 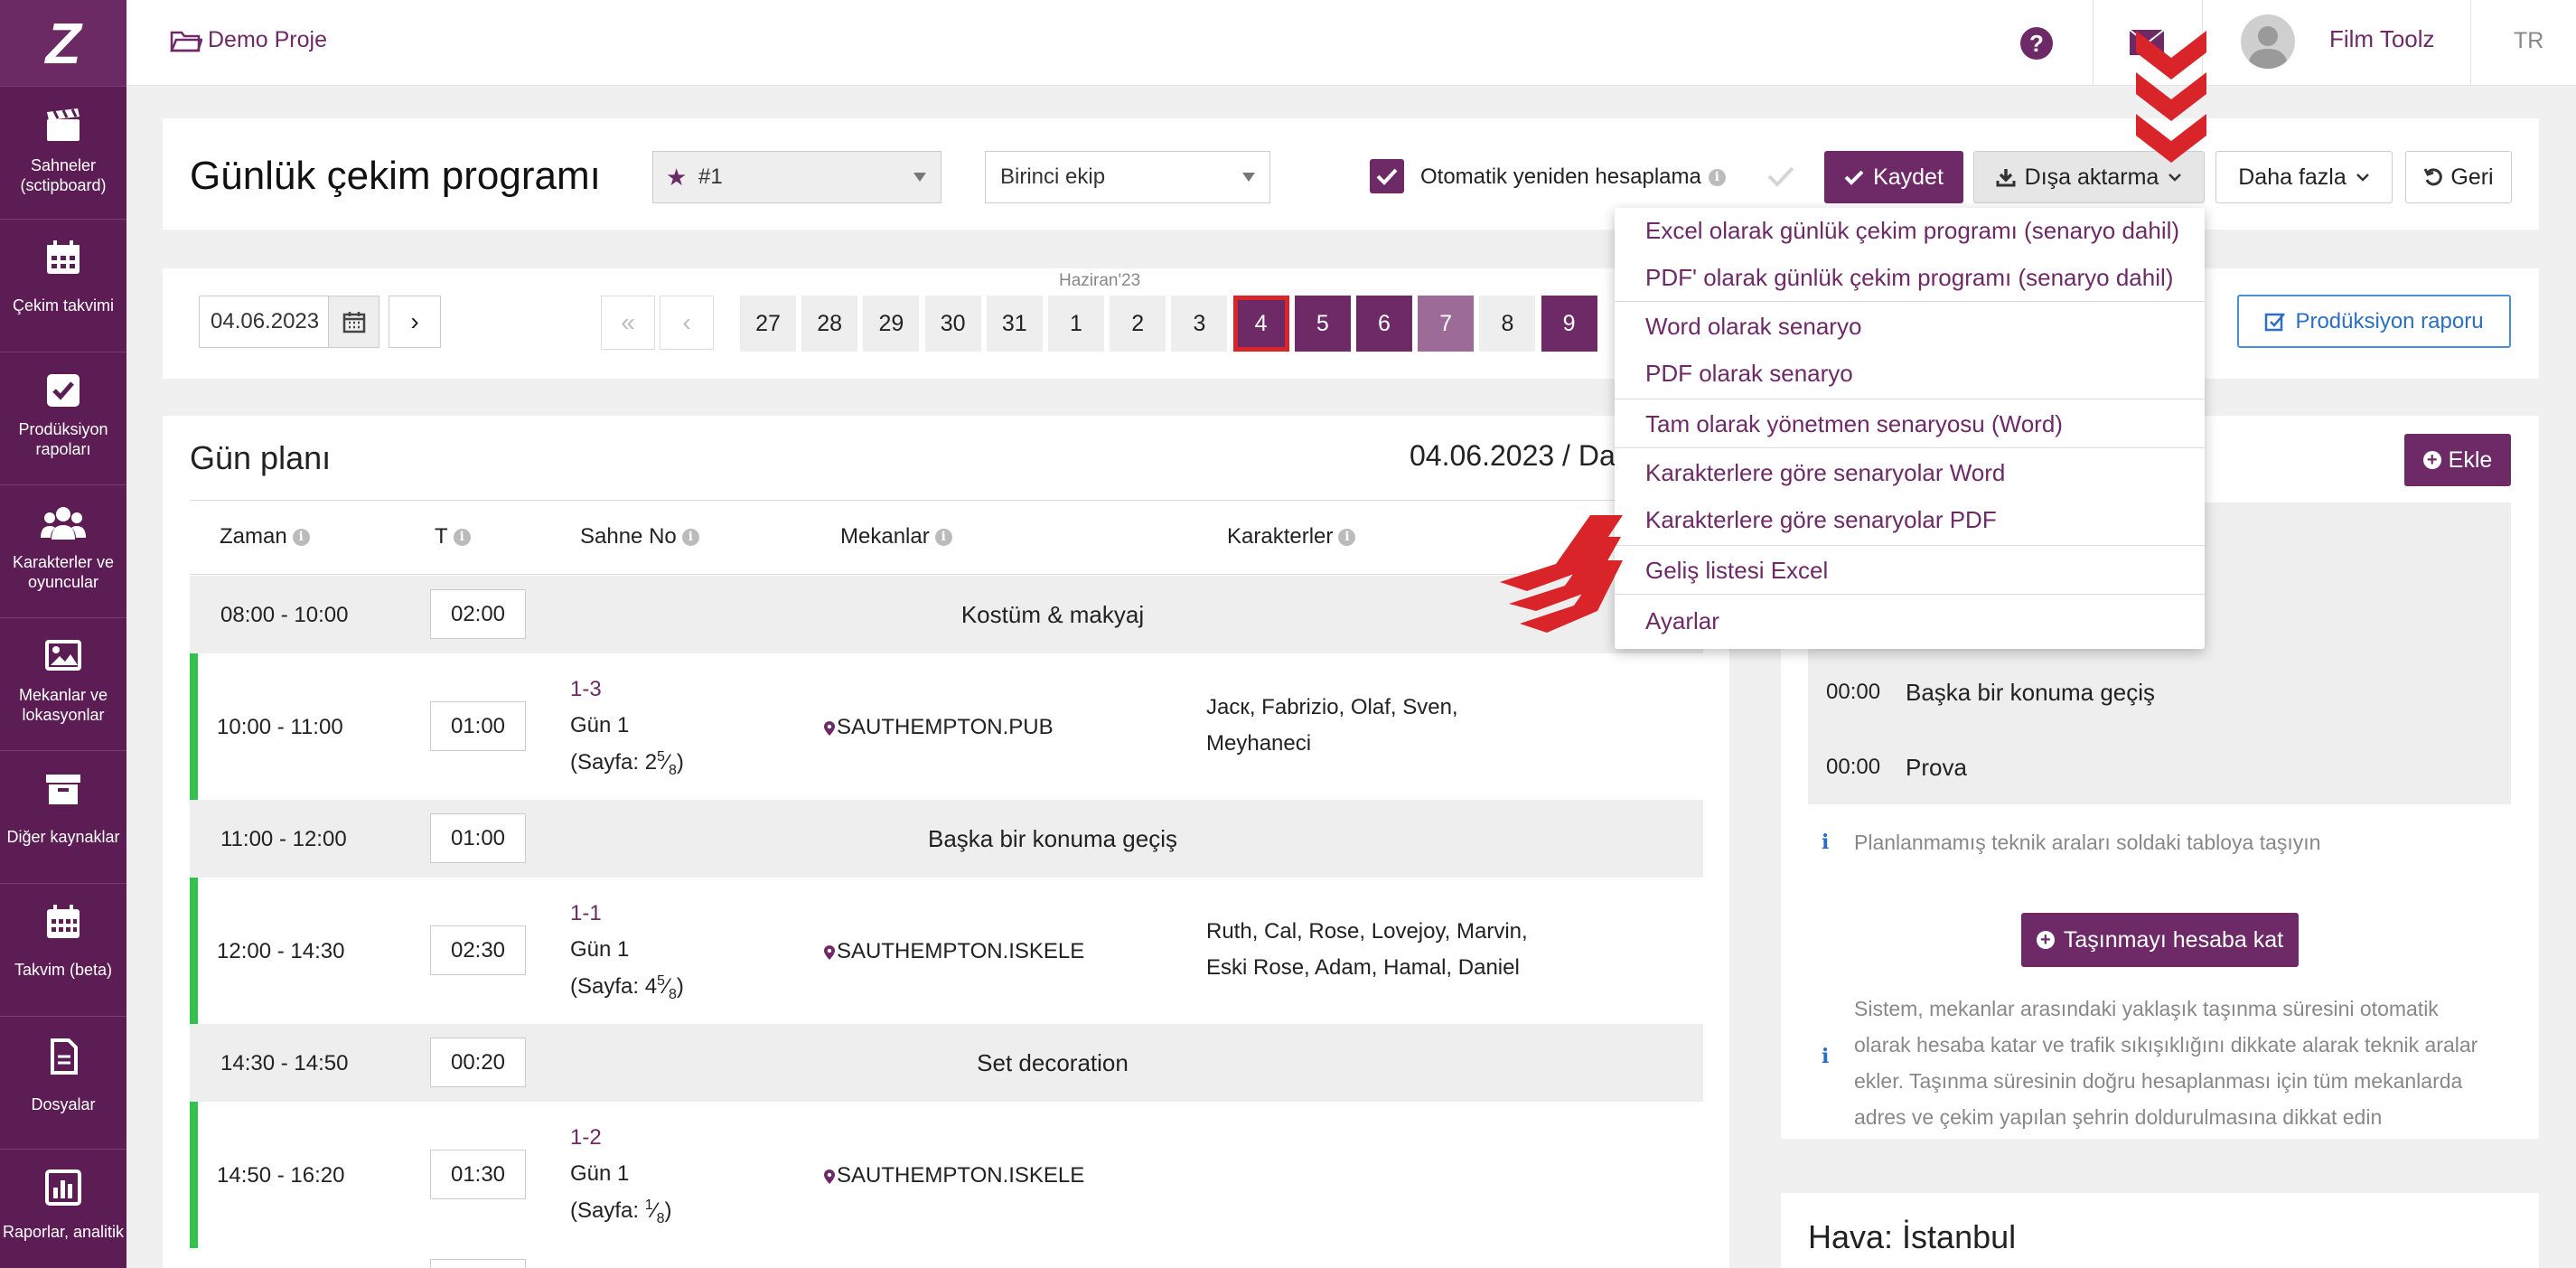 What do you see at coordinates (2458, 177) in the screenshot?
I see `back-button: Geri` at bounding box center [2458, 177].